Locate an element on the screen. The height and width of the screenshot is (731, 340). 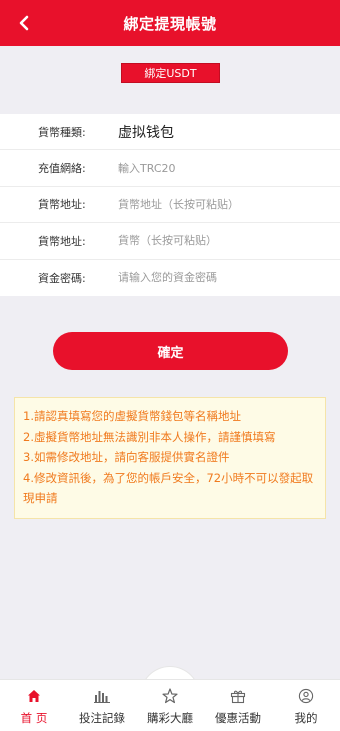
tab-promotions: 優惠活動 is located at coordinates (238, 705).